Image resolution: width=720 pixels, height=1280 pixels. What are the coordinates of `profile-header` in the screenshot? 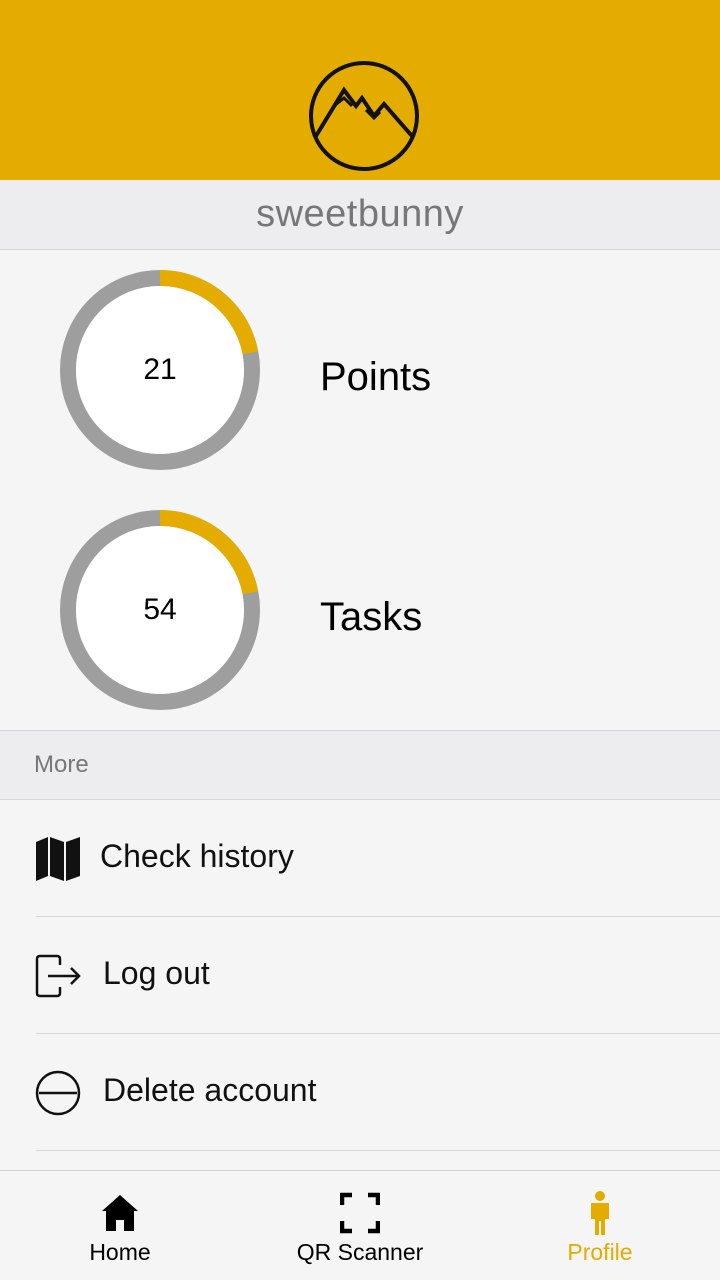 It's located at (360, 90).